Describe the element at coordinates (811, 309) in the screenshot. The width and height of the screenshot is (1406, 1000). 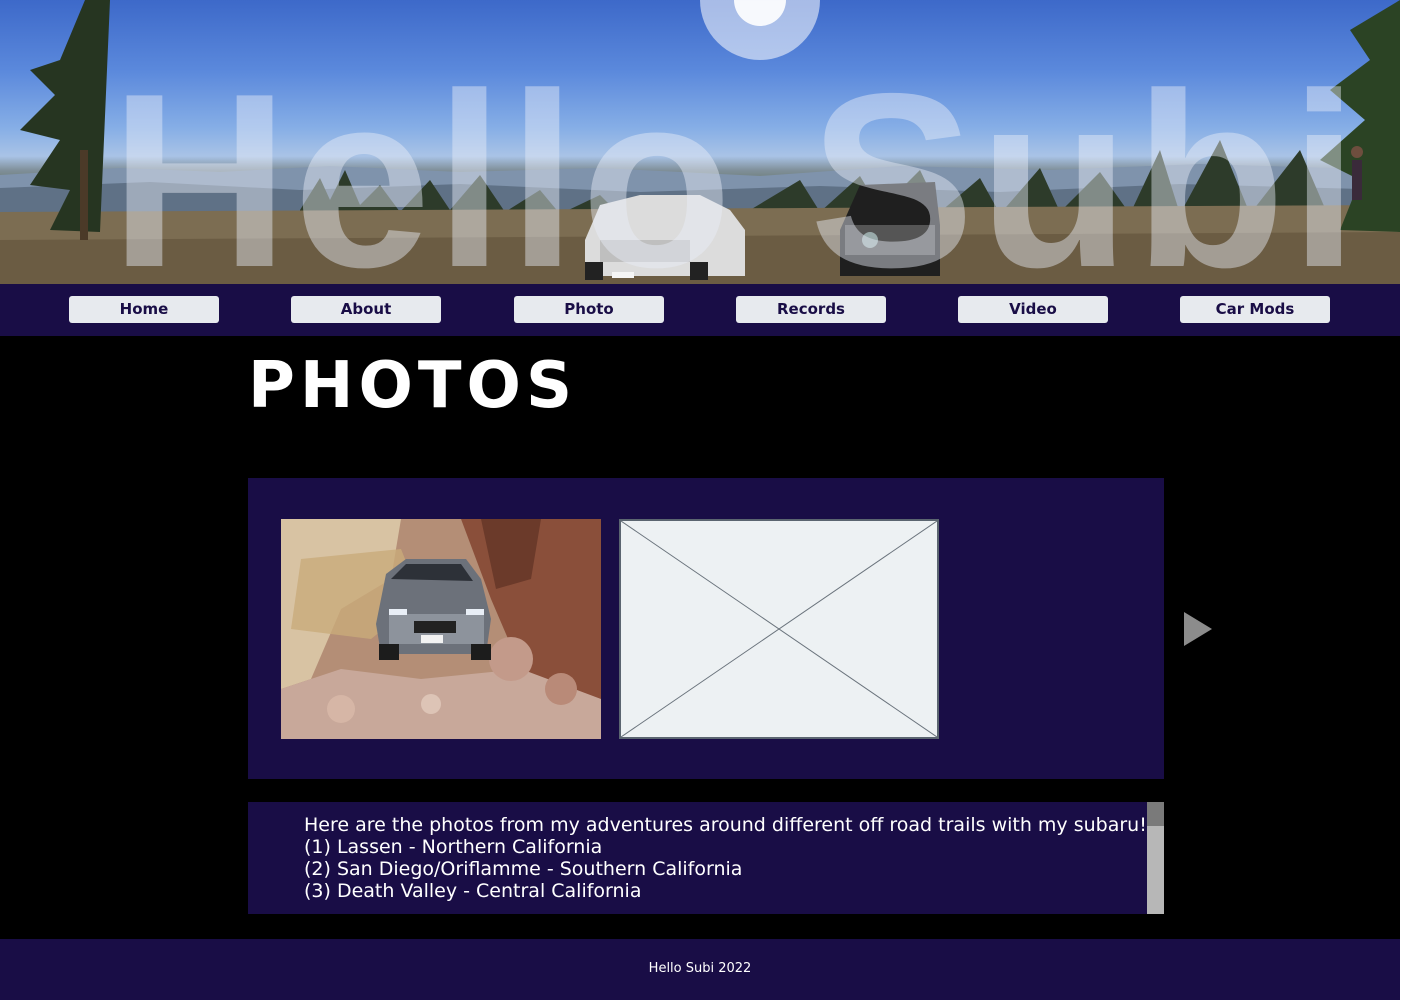
I see `nav-records-button: Records` at that location.